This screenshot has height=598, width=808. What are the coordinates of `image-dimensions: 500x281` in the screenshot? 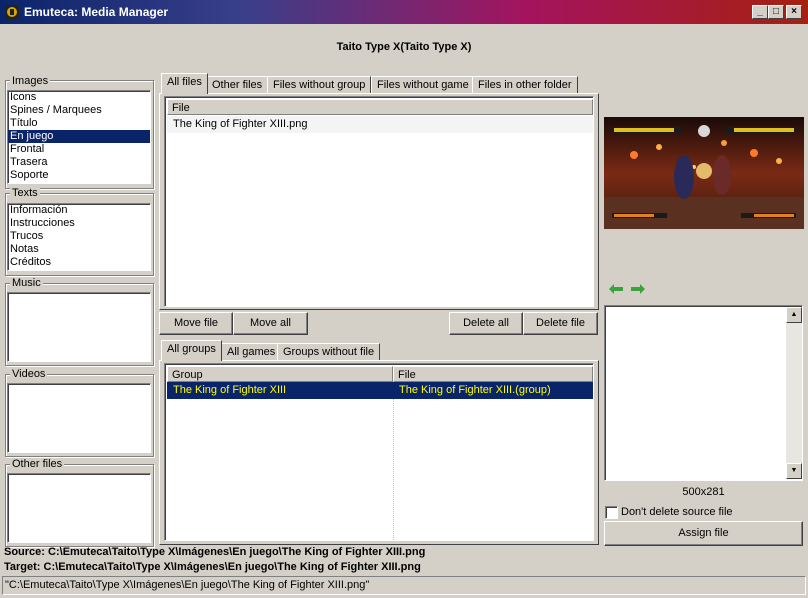 It's located at (703, 492).